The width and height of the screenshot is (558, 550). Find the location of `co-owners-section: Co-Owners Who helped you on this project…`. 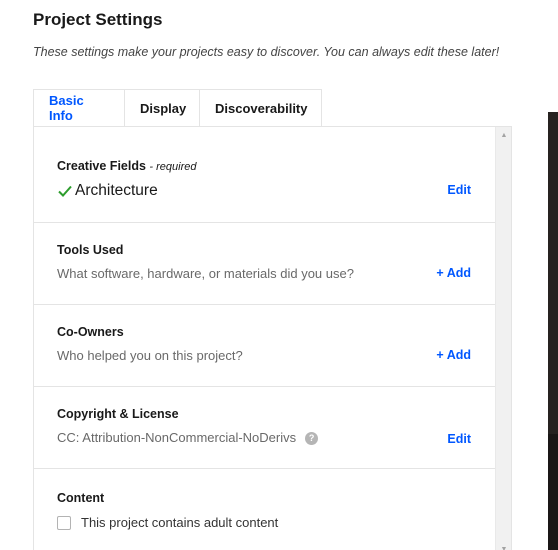

co-owners-section: Co-Owners Who helped you on this project… is located at coordinates (265, 346).